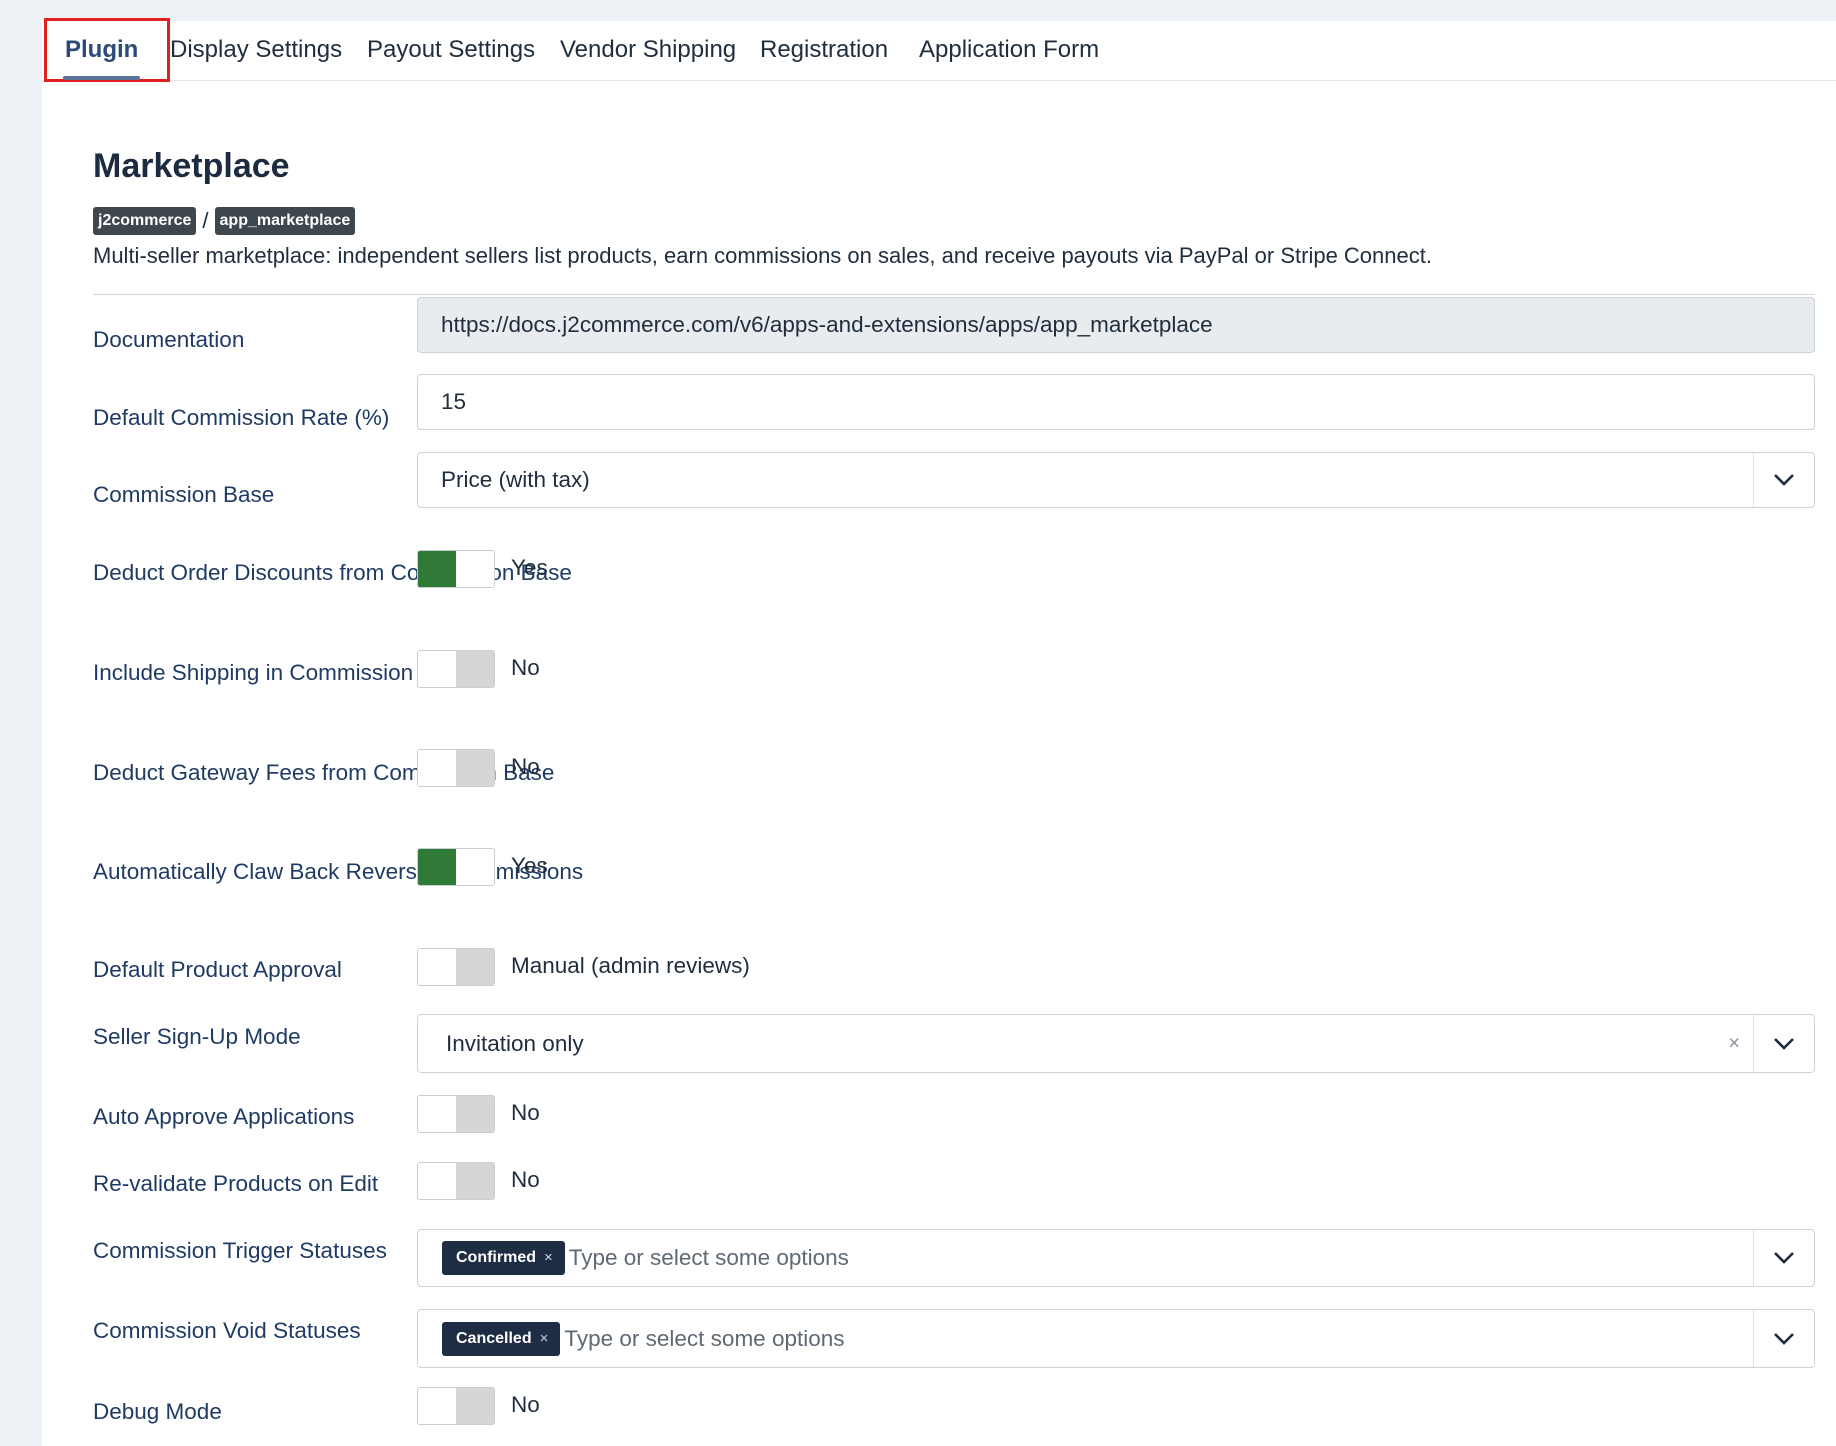 The width and height of the screenshot is (1836, 1446). Describe the element at coordinates (456, 1114) in the screenshot. I see `auto-approve-toggle` at that location.